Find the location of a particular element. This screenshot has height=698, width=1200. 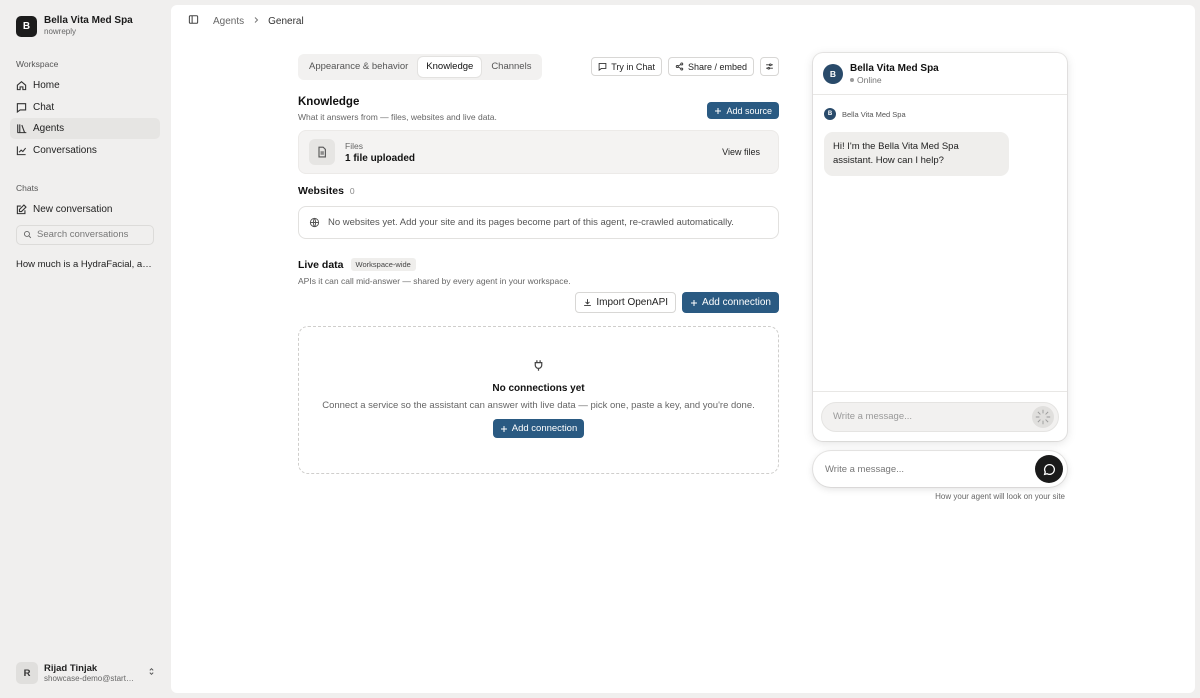

files-card: Files 1 file uploaded View files is located at coordinates (538, 152).